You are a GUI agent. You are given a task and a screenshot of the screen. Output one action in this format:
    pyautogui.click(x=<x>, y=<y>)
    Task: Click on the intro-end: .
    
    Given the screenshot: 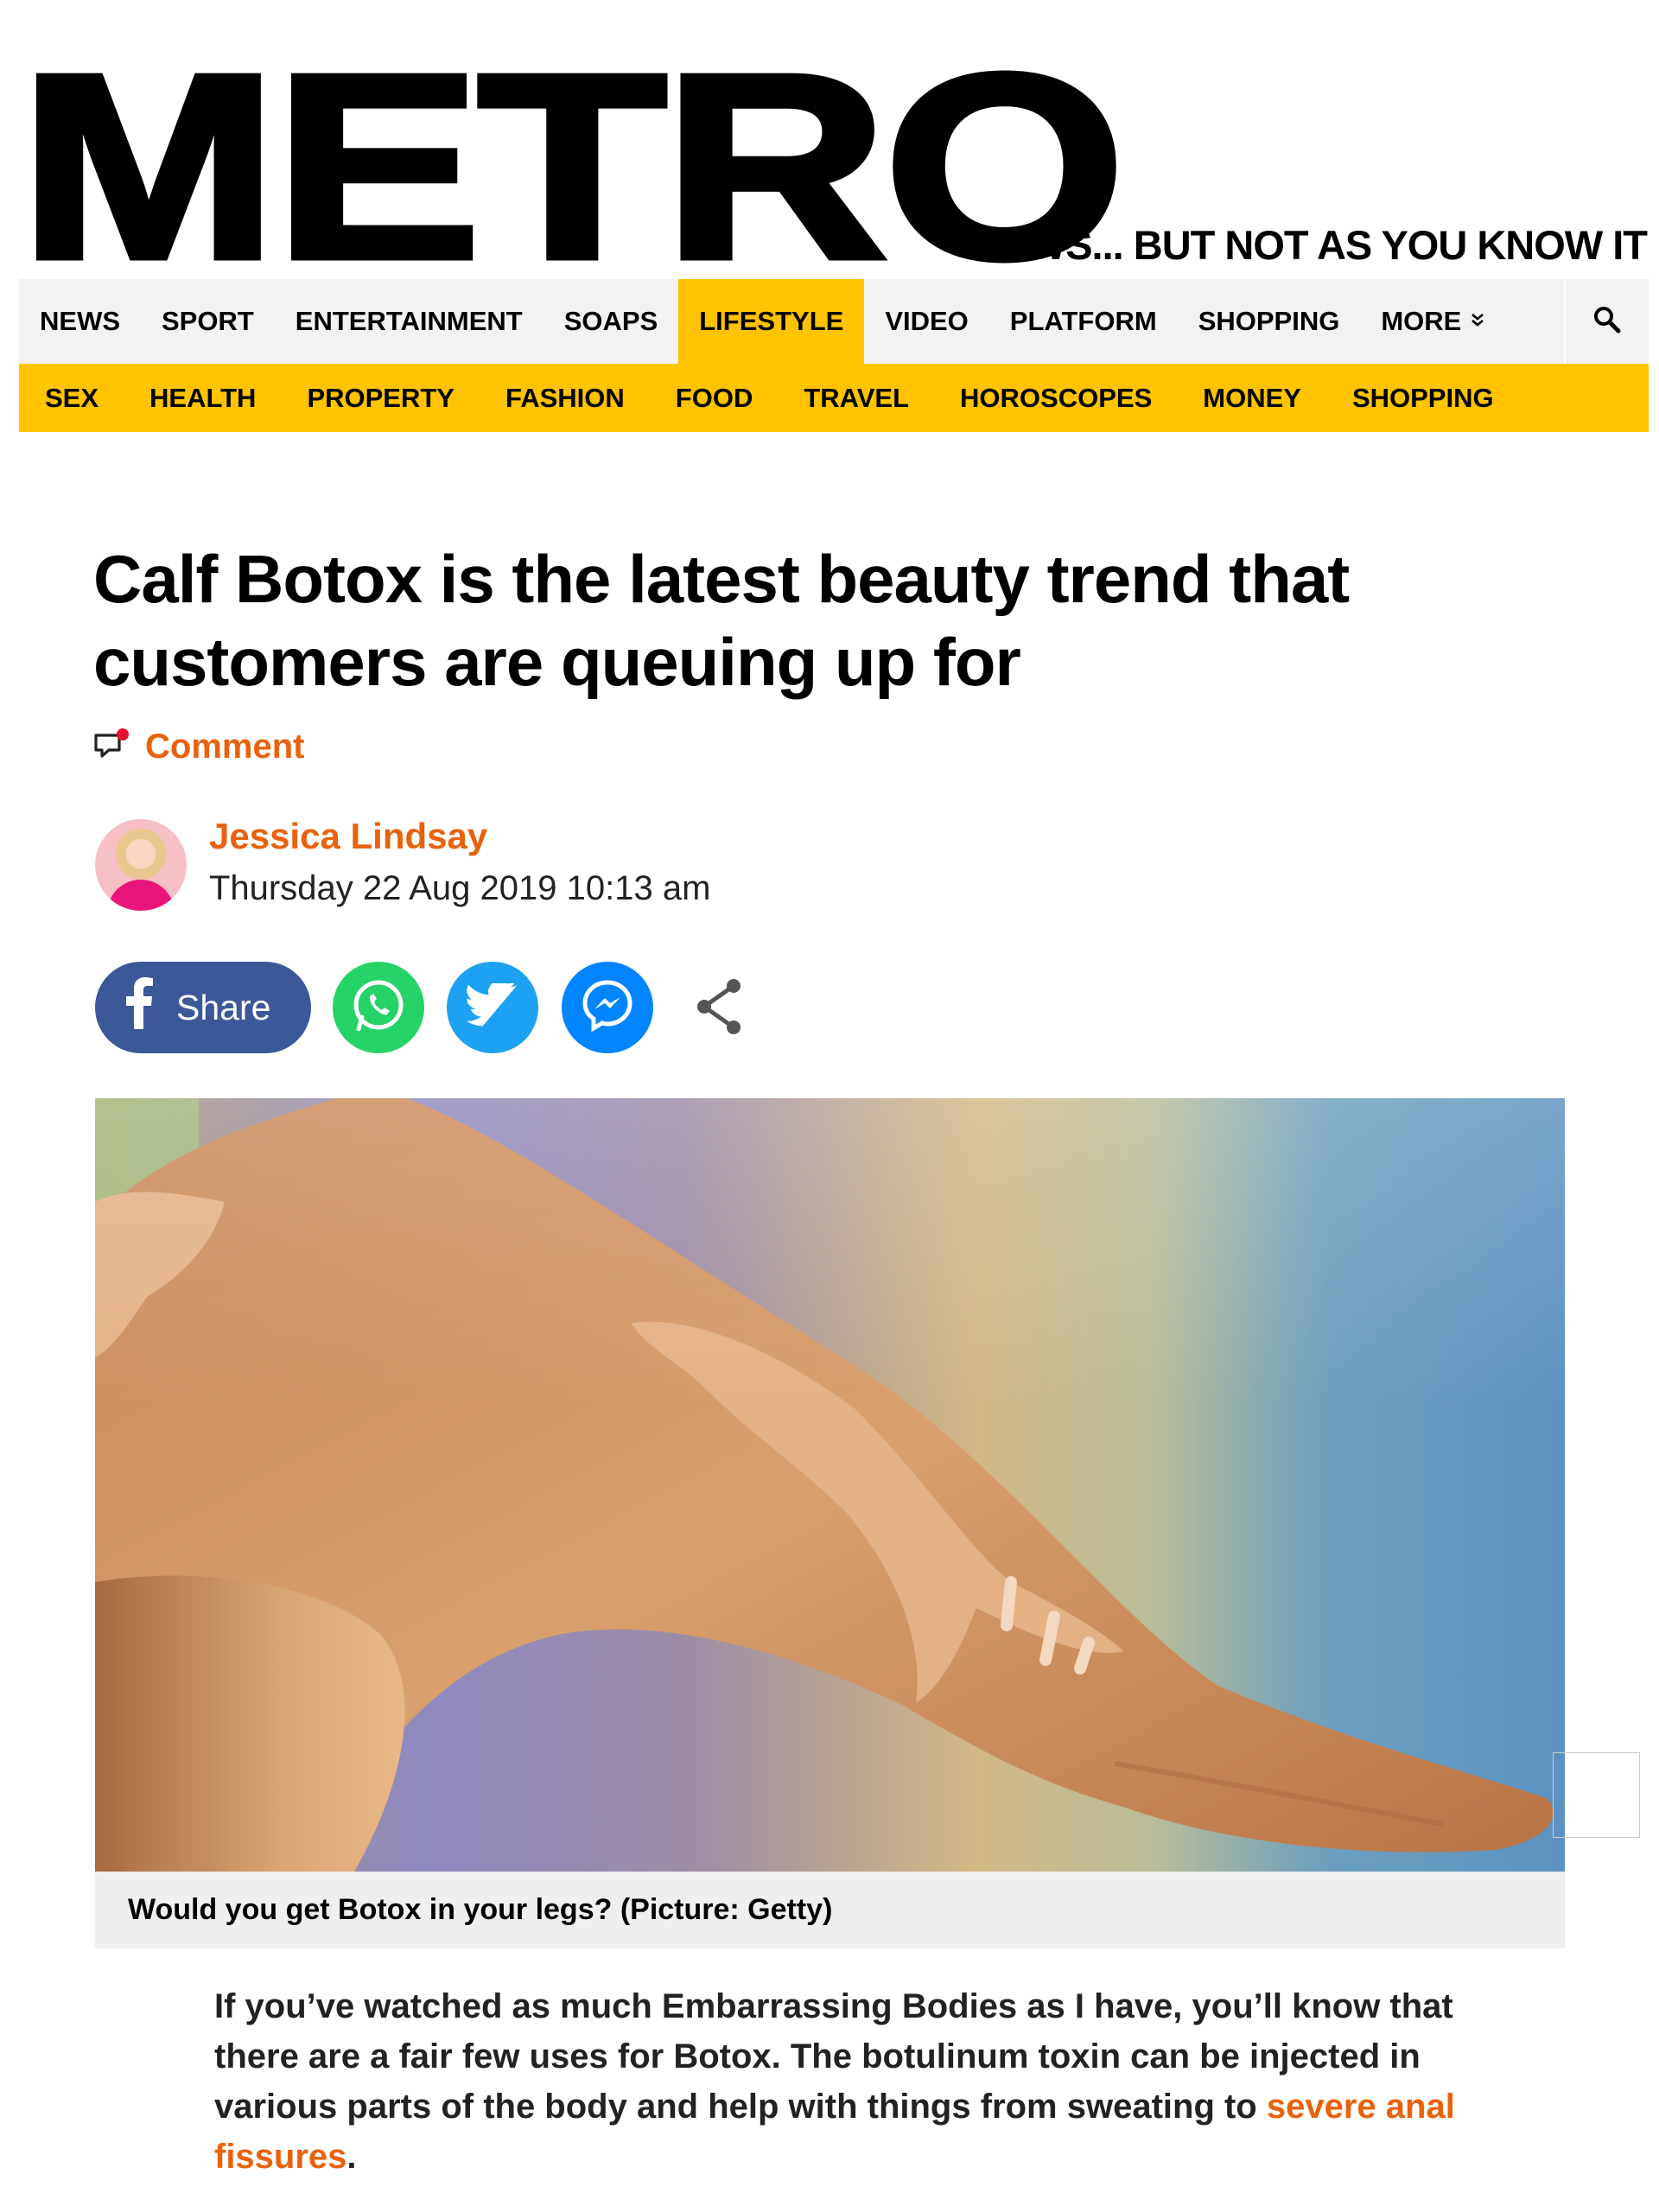 What is the action you would take?
    pyautogui.click(x=351, y=2157)
    